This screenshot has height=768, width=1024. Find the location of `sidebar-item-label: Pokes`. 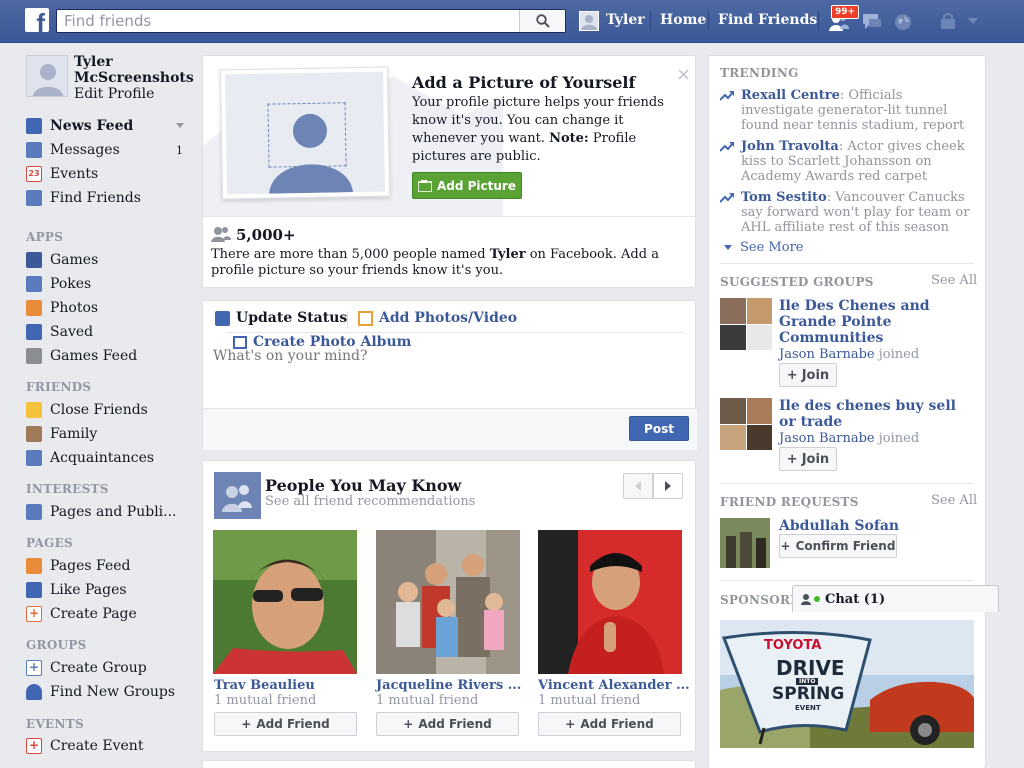

sidebar-item-label: Pokes is located at coordinates (71, 284).